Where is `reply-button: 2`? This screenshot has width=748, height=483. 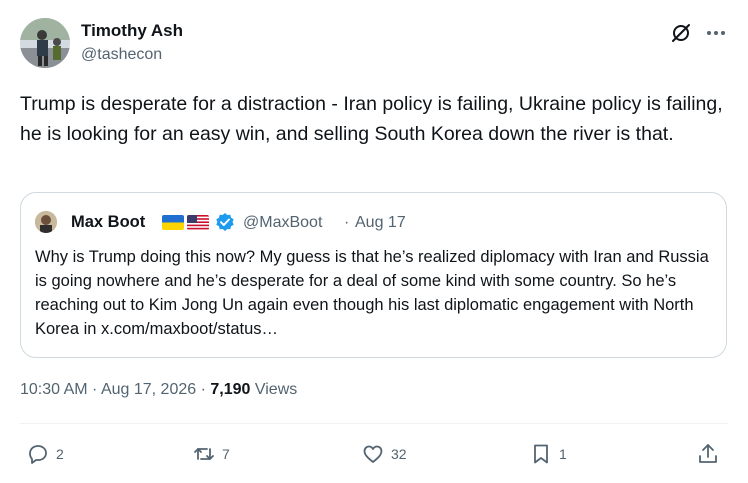 reply-button: 2 is located at coordinates (45, 454).